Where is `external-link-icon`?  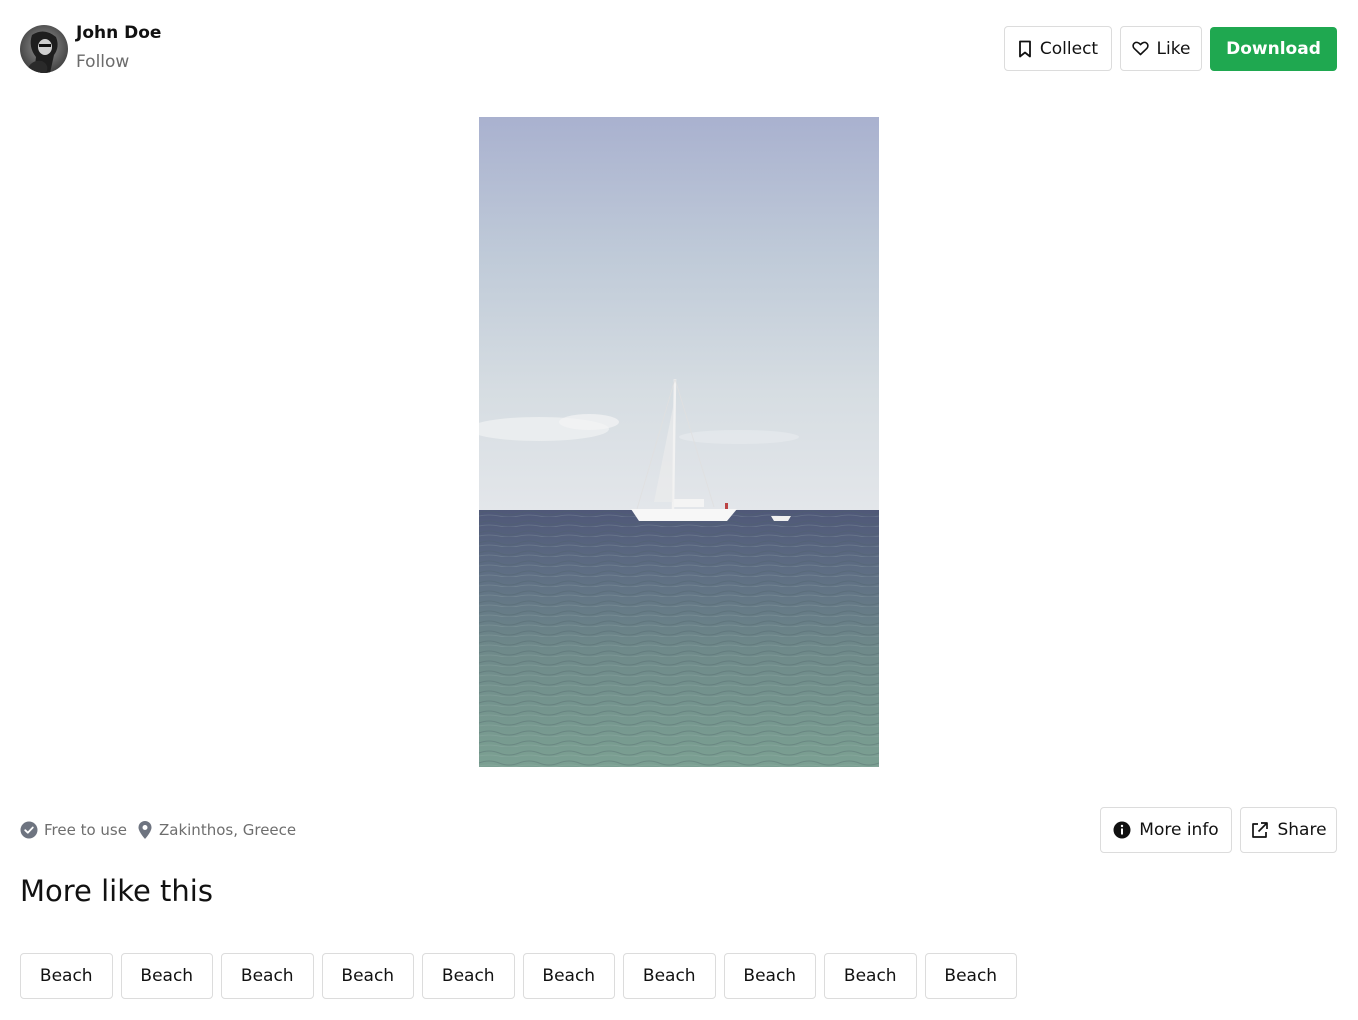
external-link-icon is located at coordinates (1260, 829).